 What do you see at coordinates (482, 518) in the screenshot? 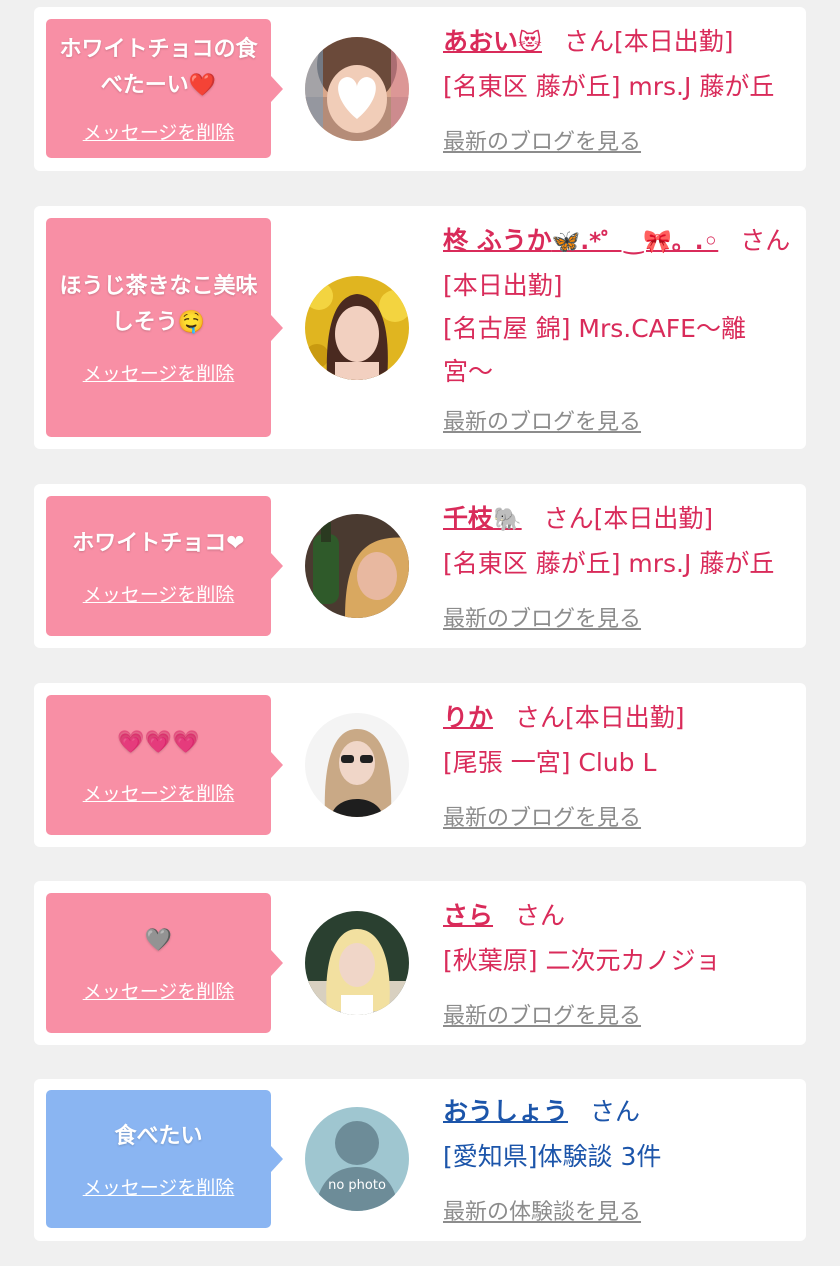
I see `member-name-link: 千枝🐘` at bounding box center [482, 518].